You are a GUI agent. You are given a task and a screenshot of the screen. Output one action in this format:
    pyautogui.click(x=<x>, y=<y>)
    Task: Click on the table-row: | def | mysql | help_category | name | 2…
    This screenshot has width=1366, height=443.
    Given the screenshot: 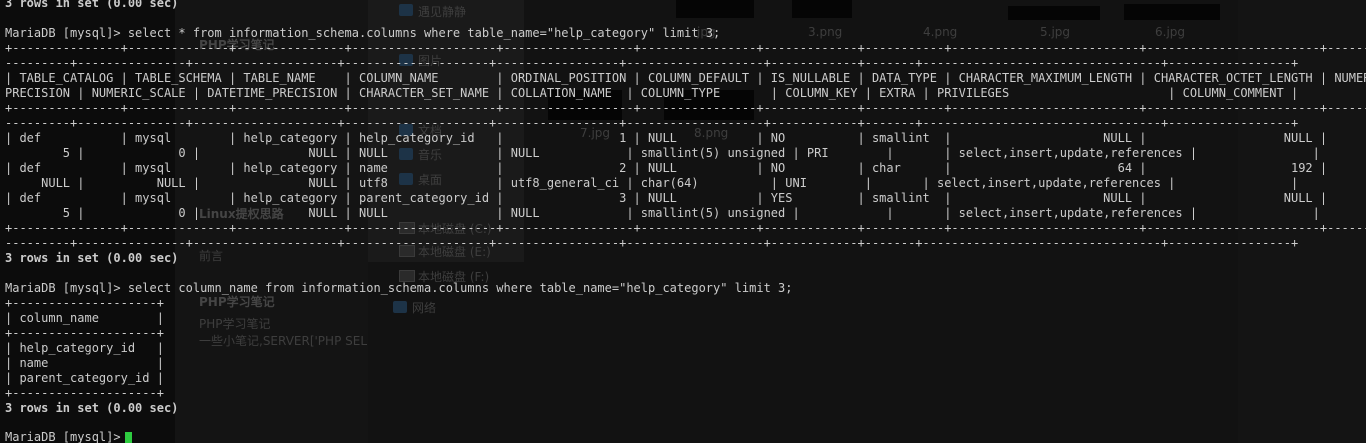 What is the action you would take?
    pyautogui.click(x=666, y=168)
    